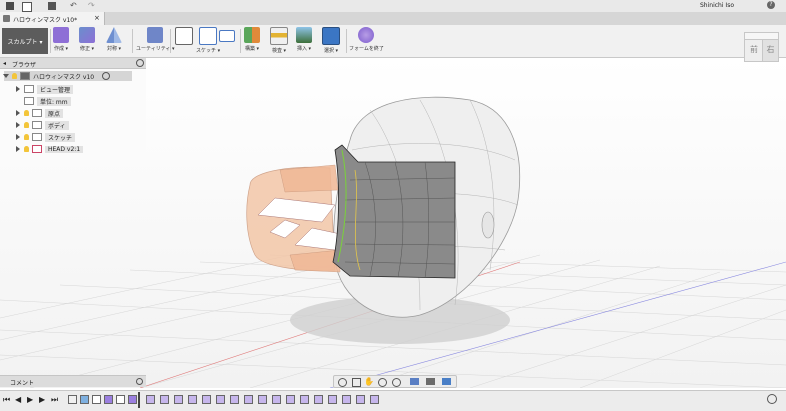 This screenshot has width=786, height=411. What do you see at coordinates (356, 382) in the screenshot?
I see `look-at-icon` at bounding box center [356, 382].